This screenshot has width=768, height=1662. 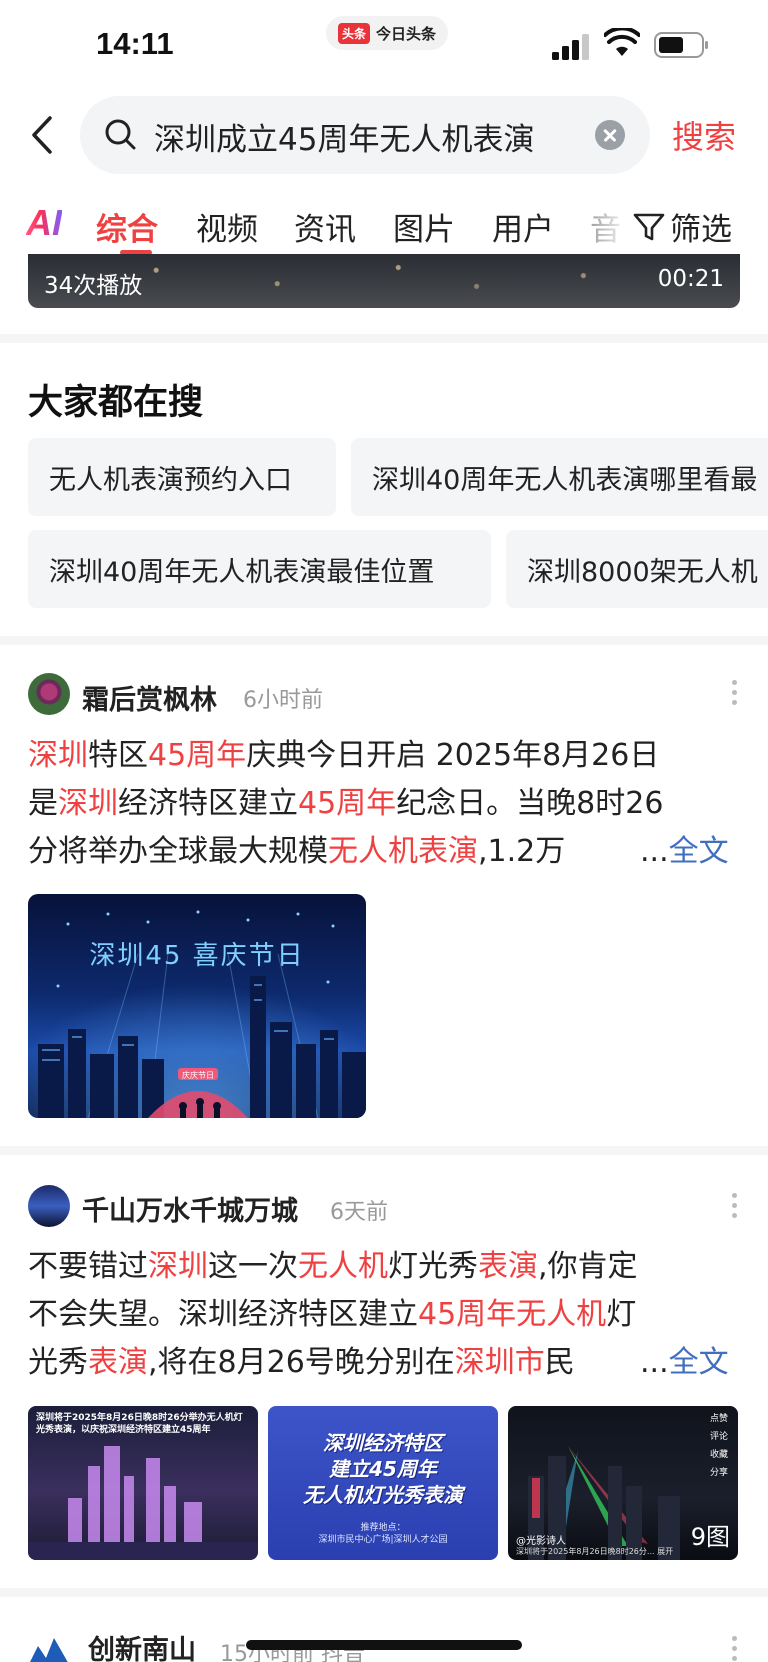 I want to click on post-image: 庆庆节日 深圳45 喜庆节日, so click(x=197, y=1006).